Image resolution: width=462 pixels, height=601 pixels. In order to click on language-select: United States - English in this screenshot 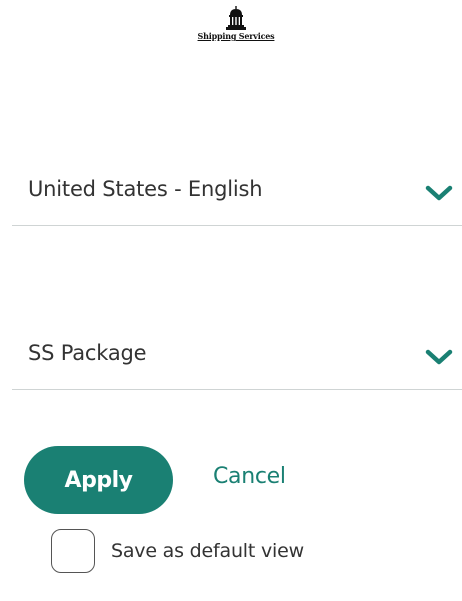, I will do `click(237, 195)`.